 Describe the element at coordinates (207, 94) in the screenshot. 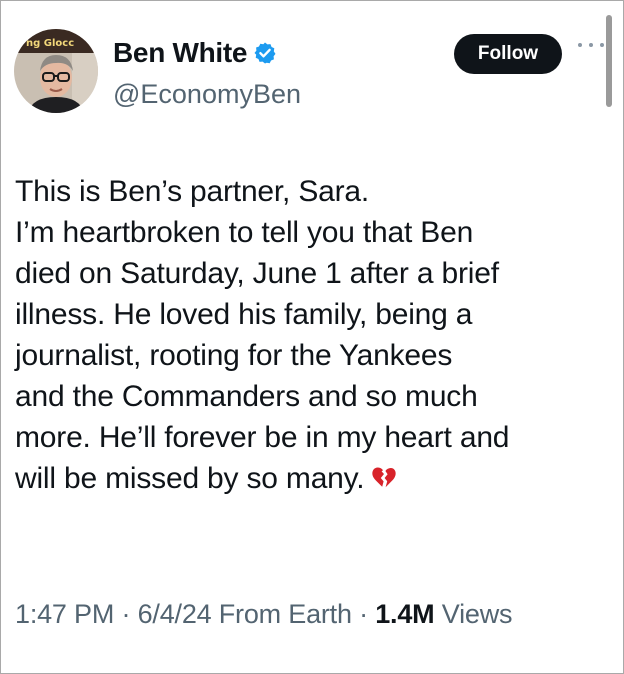

I see `author-handle: @EconomyBen` at that location.